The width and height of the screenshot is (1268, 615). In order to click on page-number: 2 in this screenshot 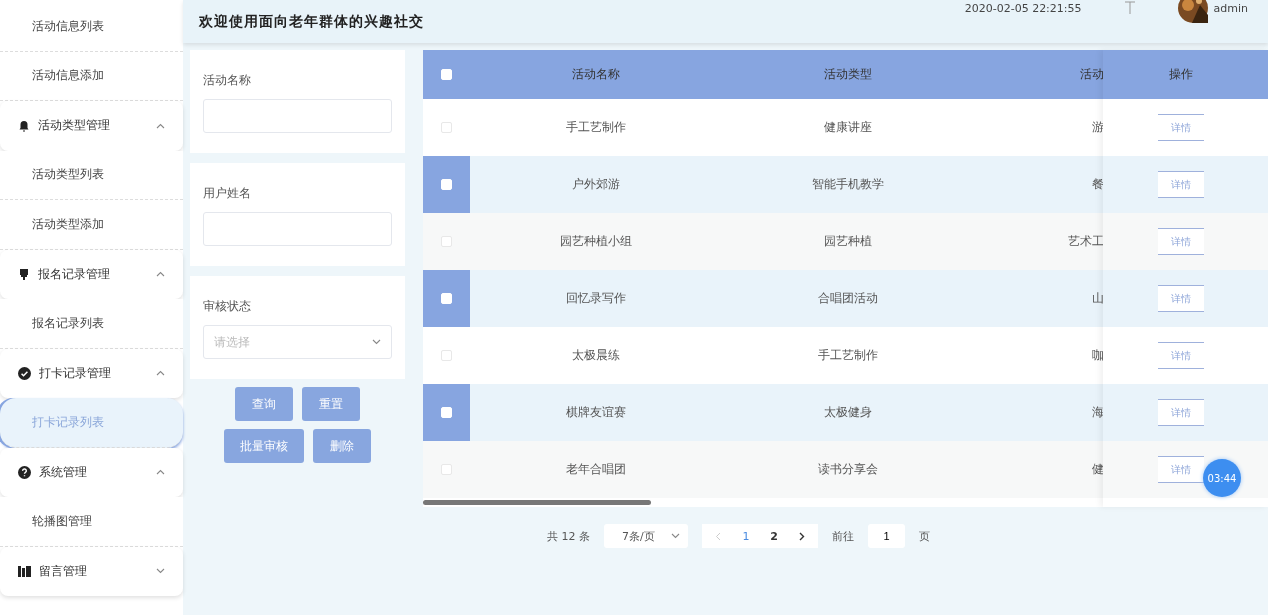, I will do `click(774, 536)`.